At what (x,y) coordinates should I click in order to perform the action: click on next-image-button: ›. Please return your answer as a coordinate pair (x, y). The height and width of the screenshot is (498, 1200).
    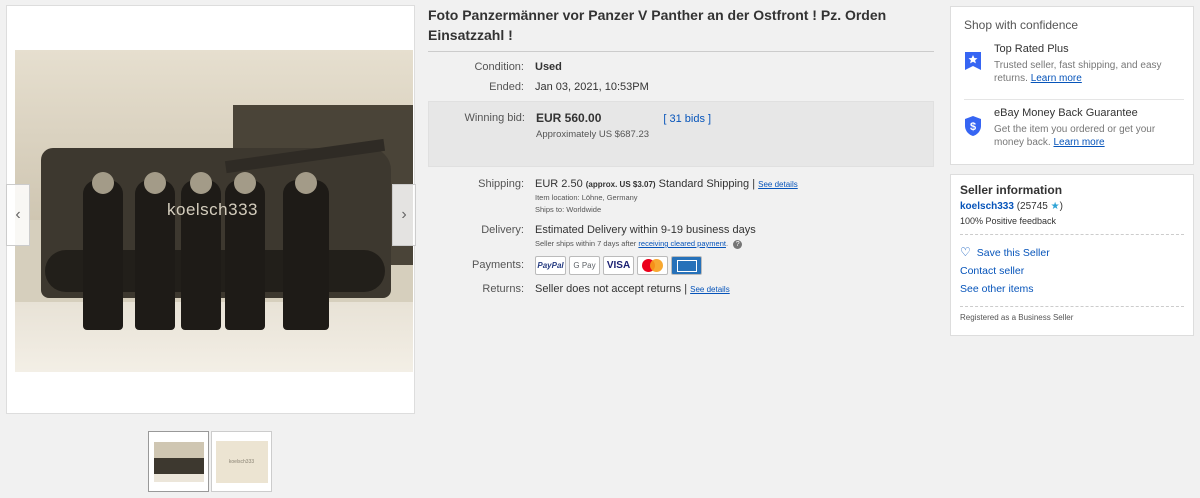
    Looking at the image, I should click on (404, 215).